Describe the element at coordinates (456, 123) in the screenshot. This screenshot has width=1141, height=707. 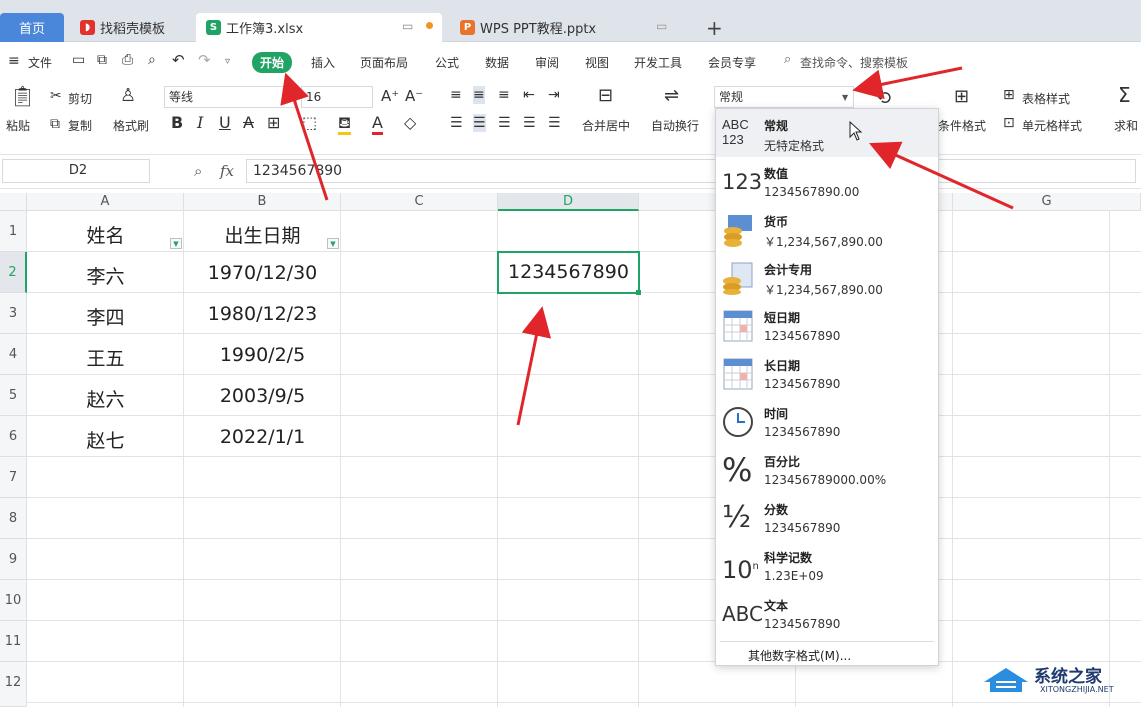
I see `align-left-icon: ☰` at that location.